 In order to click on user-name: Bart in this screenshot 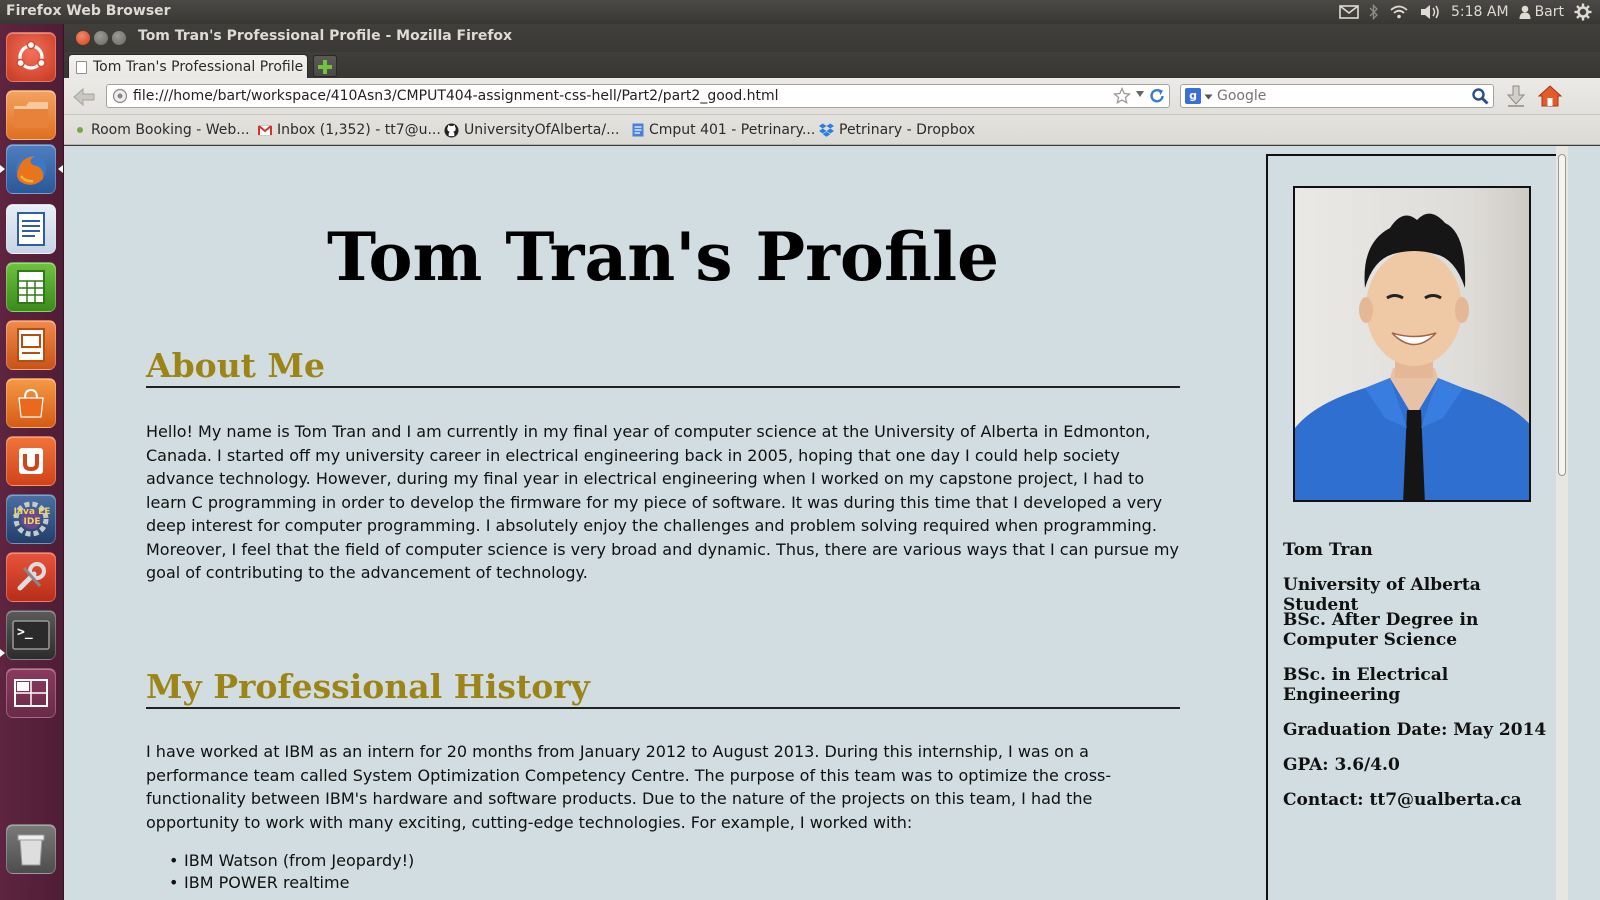, I will do `click(1549, 12)`.